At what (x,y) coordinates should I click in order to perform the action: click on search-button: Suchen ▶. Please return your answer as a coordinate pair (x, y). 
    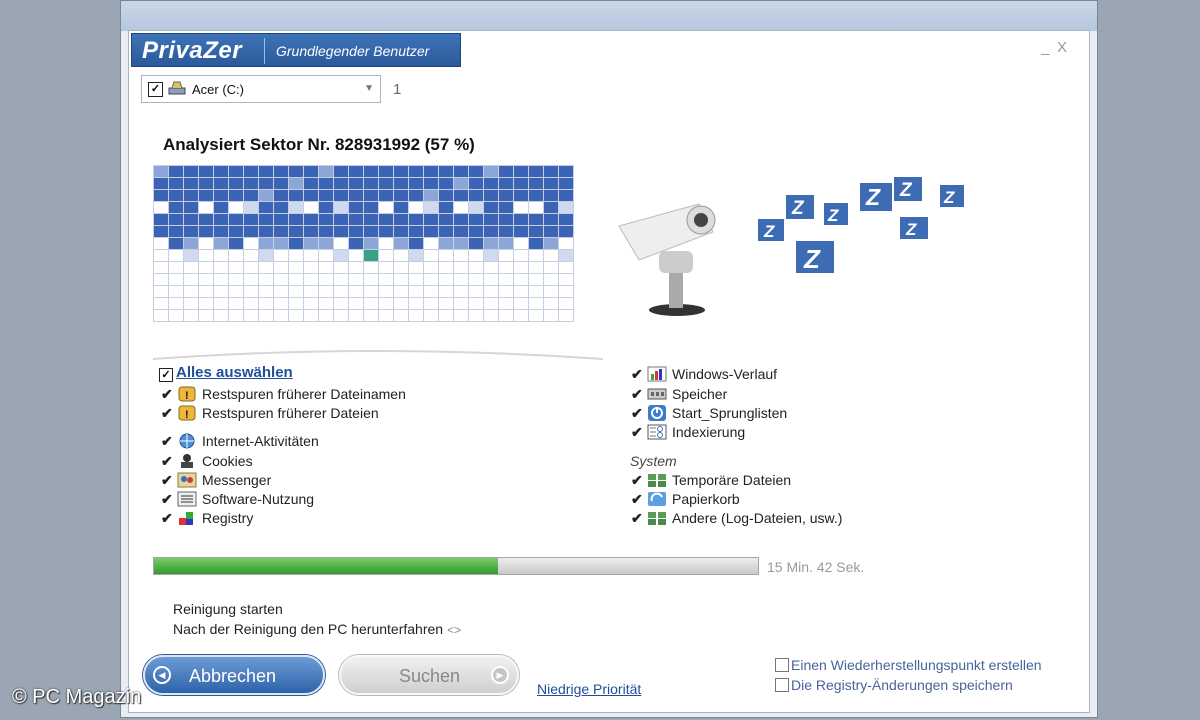
    Looking at the image, I should click on (429, 675).